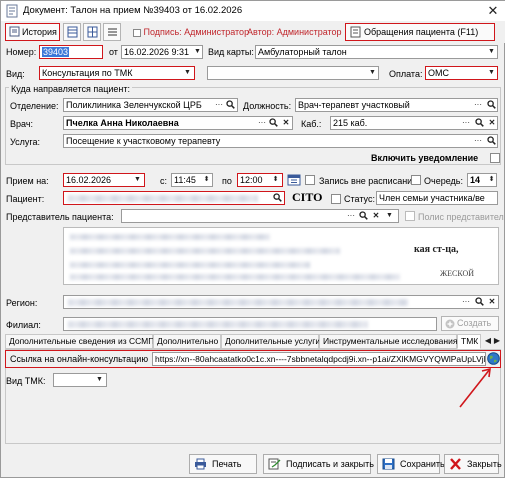 Image resolution: width=505 pixels, height=478 pixels. I want to click on signature-status: Подпись: Администратор, so click(191, 32).